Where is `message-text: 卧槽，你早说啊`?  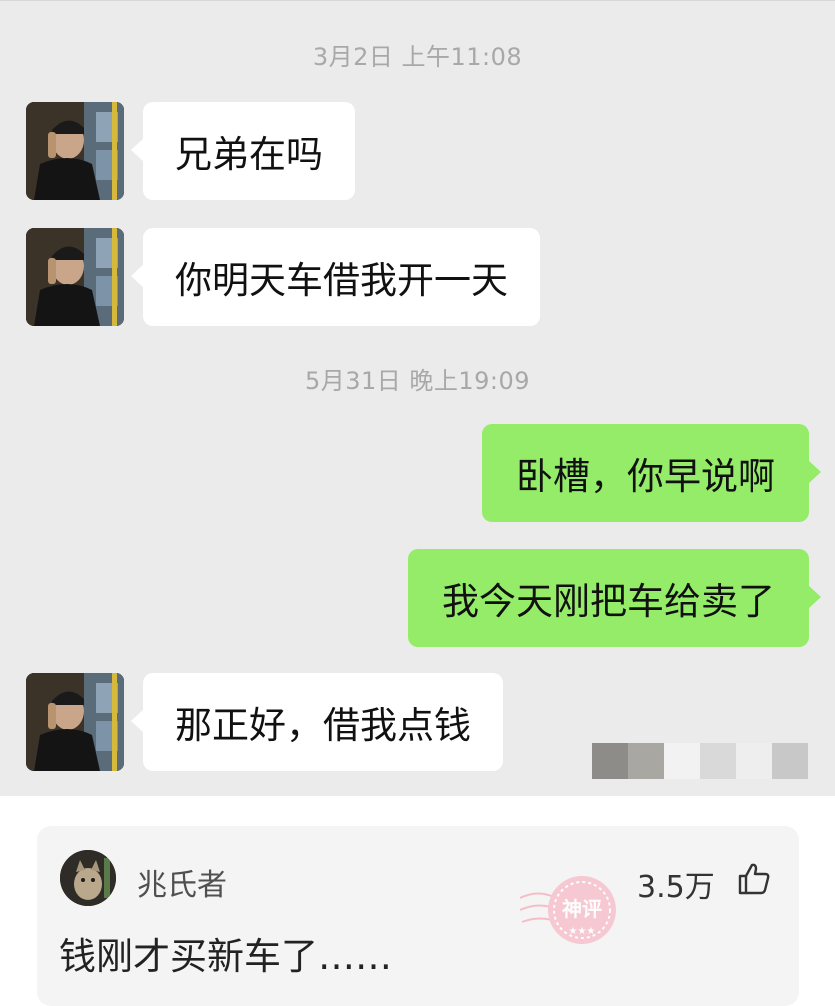
message-text: 卧槽，你早说啊 is located at coordinates (645, 476).